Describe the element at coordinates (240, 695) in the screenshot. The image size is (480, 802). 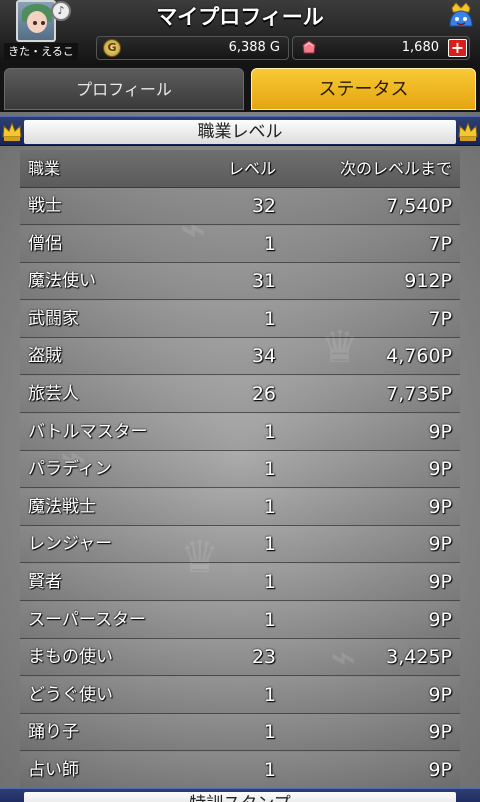
I see `table-row: どうぐ使い 1 9P` at that location.